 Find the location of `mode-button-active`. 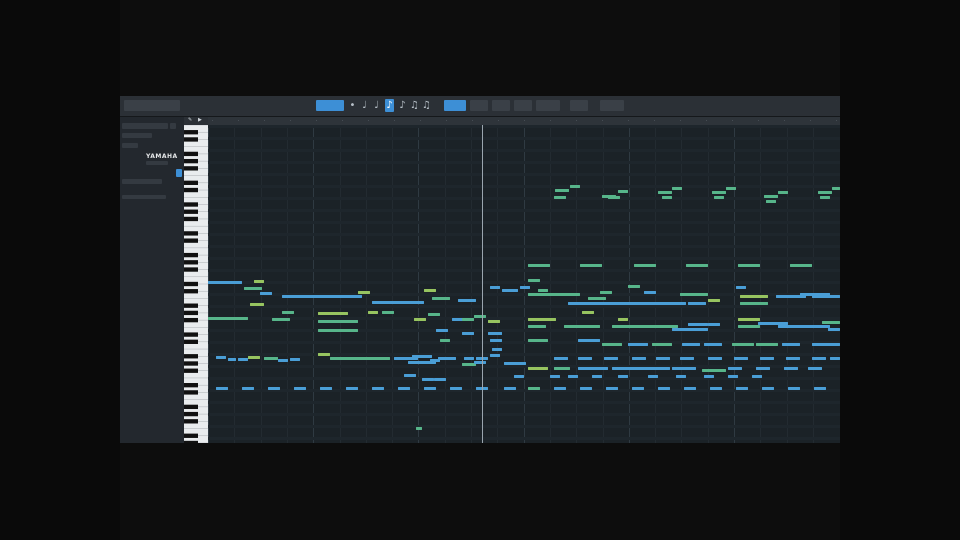

mode-button-active is located at coordinates (455, 105).